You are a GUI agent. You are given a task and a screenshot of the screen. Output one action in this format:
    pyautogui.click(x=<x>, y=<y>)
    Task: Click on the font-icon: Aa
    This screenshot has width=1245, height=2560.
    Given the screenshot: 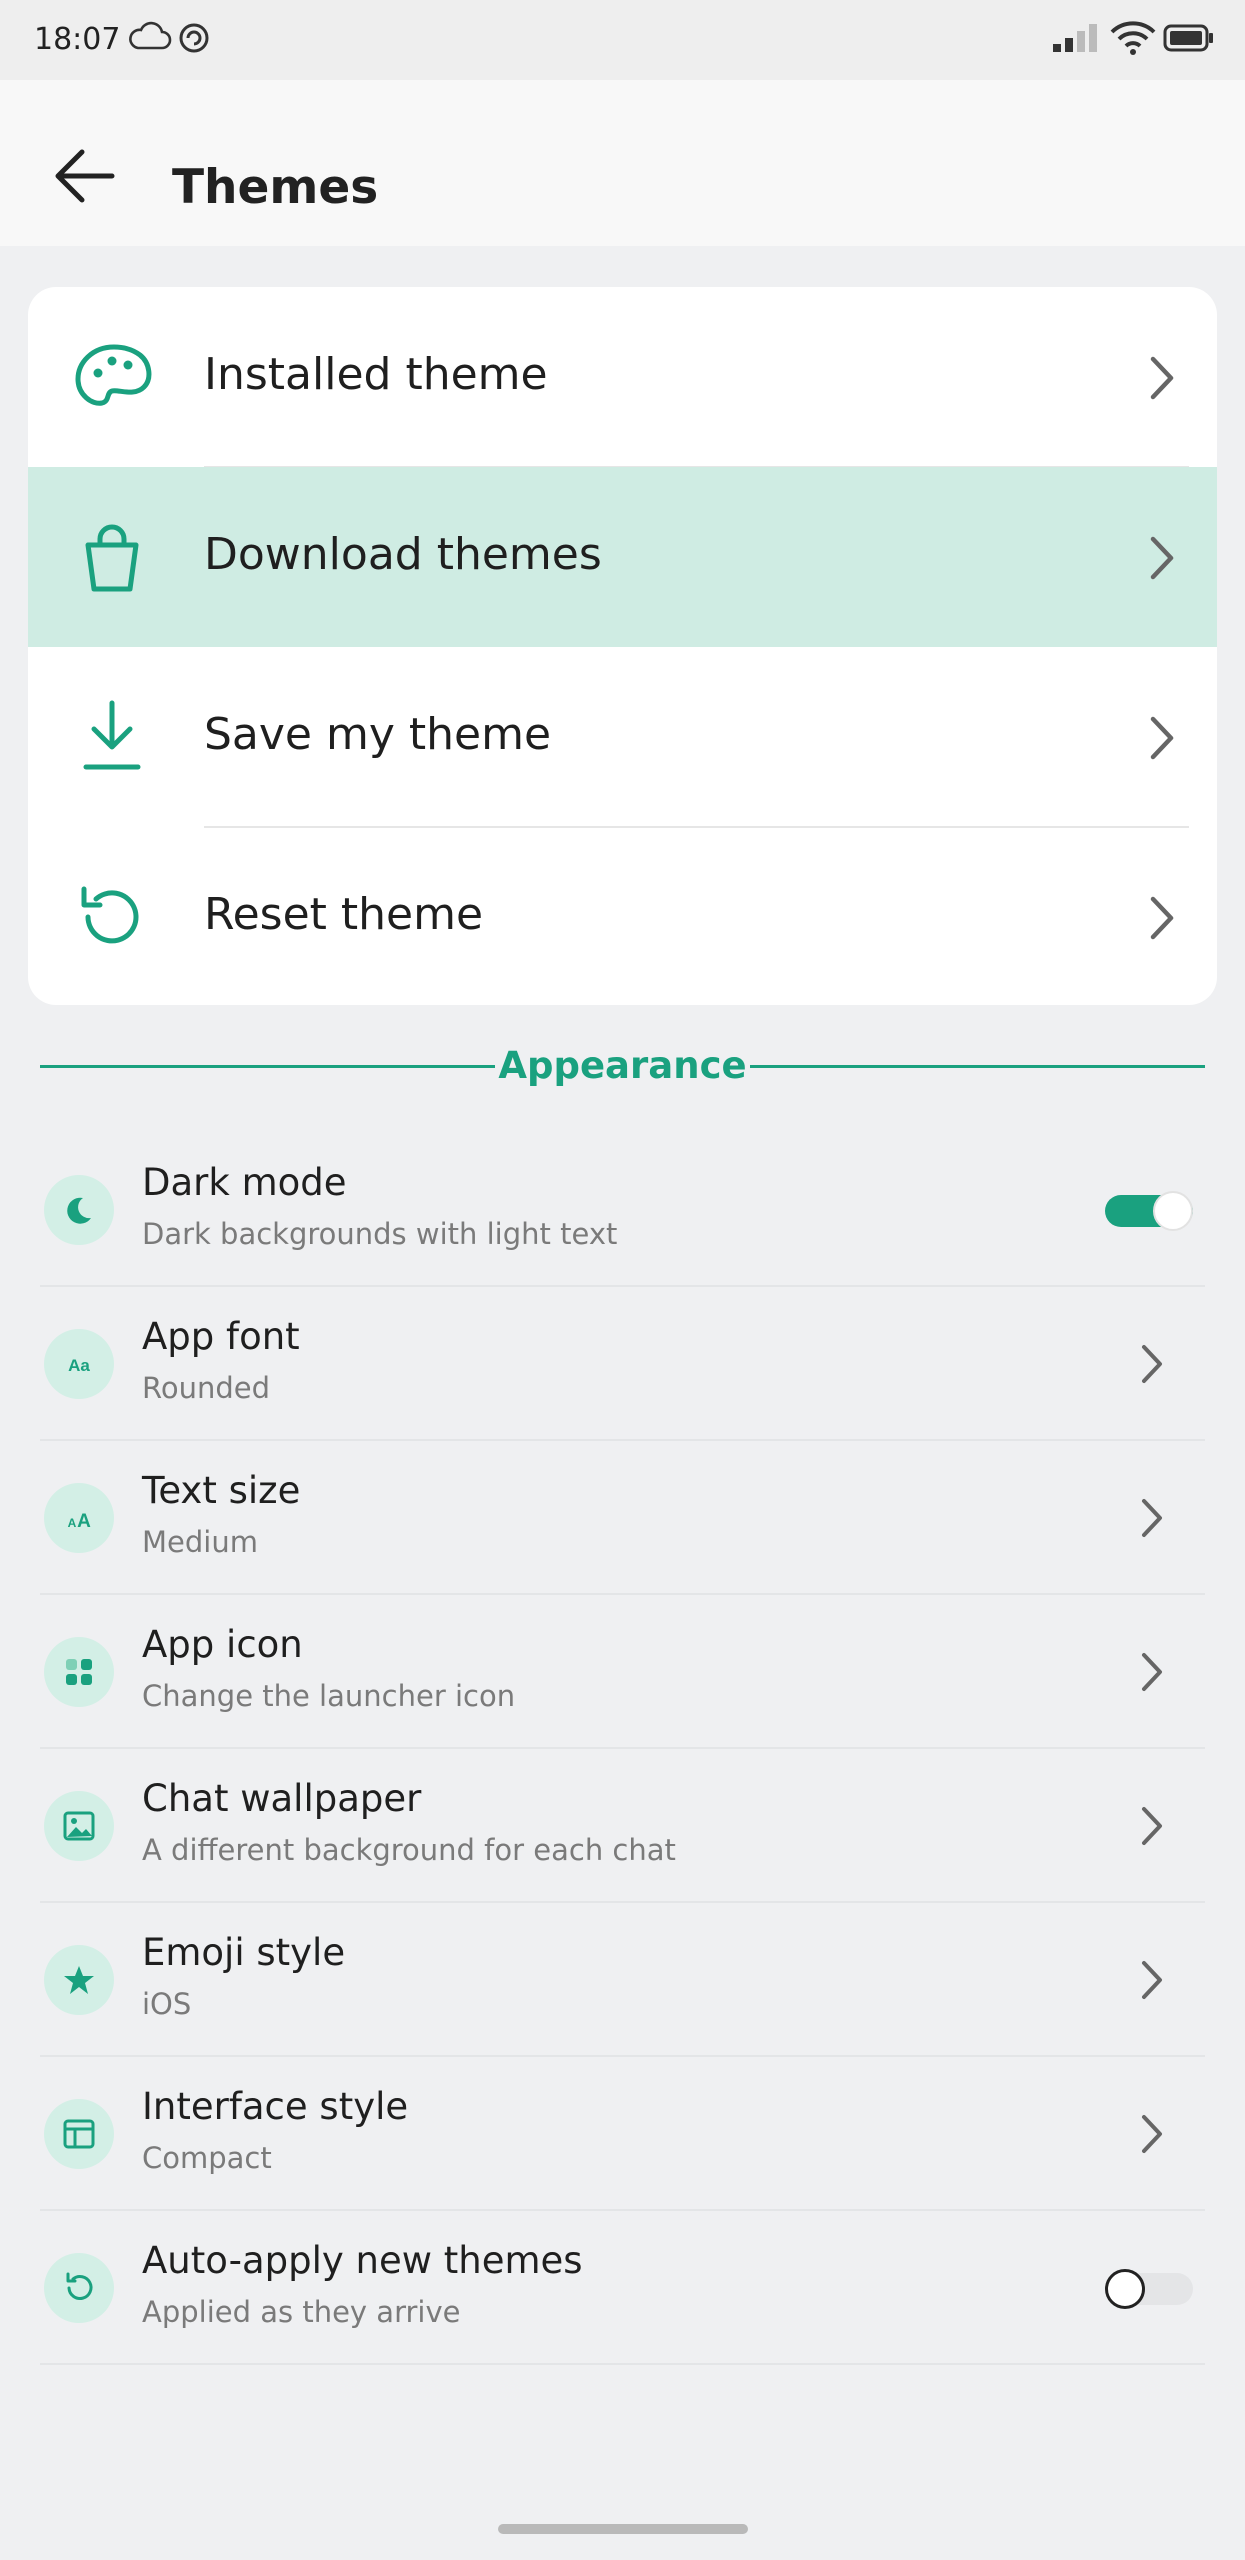 What is the action you would take?
    pyautogui.click(x=79, y=1364)
    